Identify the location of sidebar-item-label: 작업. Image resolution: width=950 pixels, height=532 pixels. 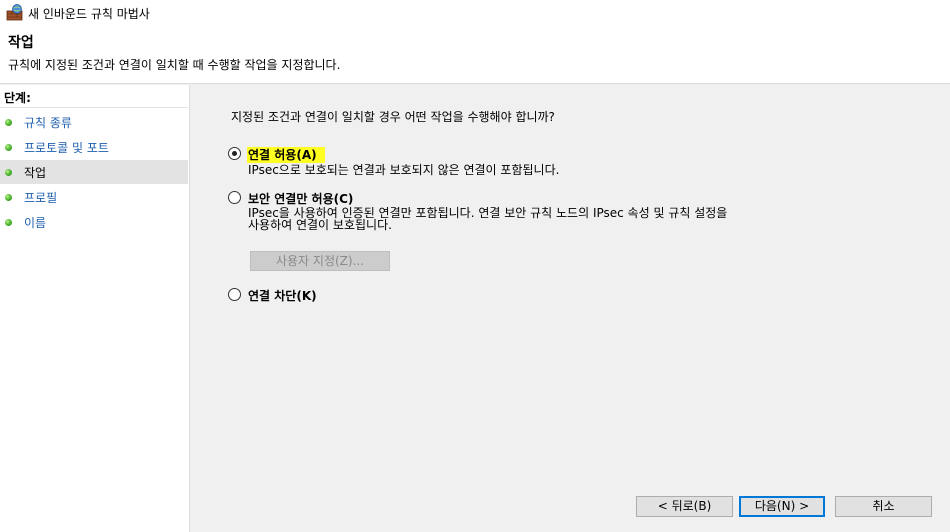
(35, 173).